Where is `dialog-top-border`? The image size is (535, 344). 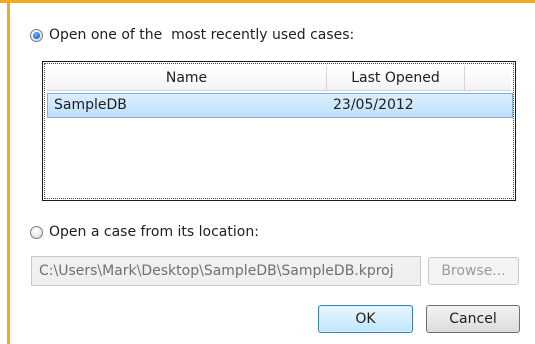 dialog-top-border is located at coordinates (267, 1).